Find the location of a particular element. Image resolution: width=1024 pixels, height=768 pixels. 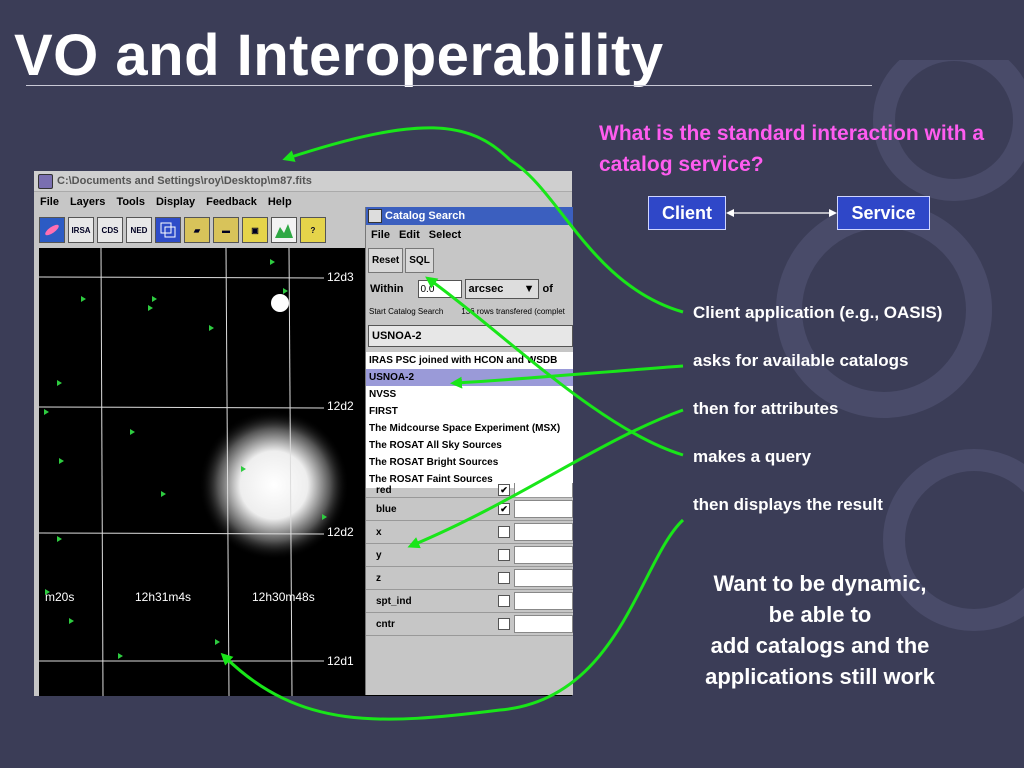

step-attributes: then for attributes is located at coordinates (766, 408).